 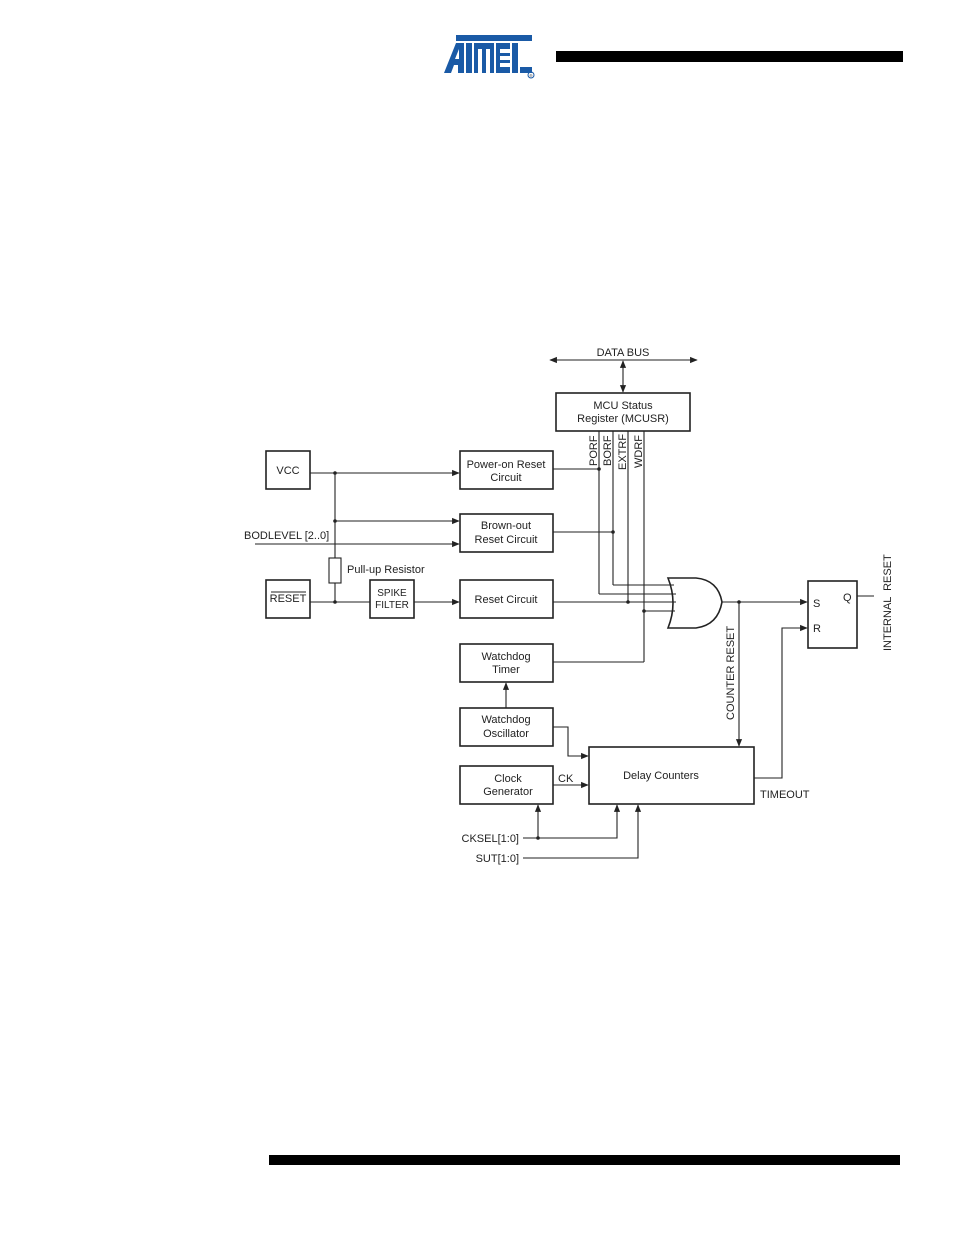 What do you see at coordinates (506, 540) in the screenshot?
I see `bor-label-line2: Reset Circuit` at bounding box center [506, 540].